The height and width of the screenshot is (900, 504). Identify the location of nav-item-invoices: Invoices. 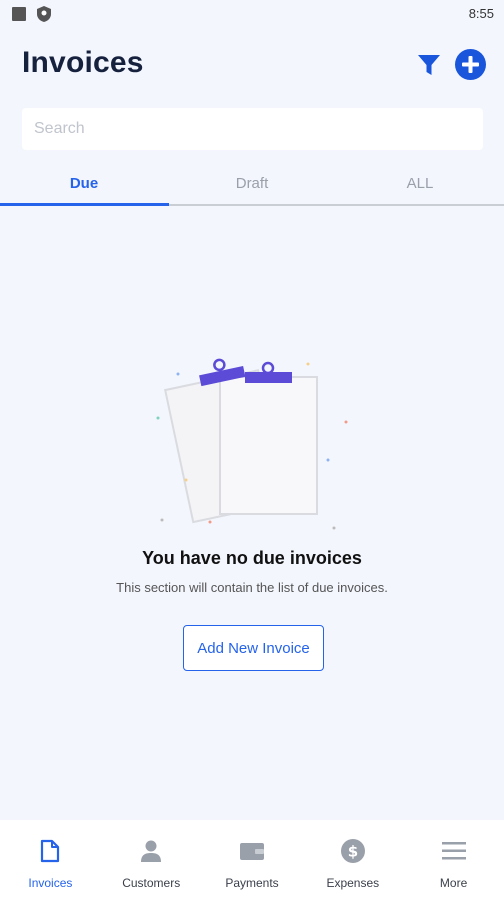
(50, 860).